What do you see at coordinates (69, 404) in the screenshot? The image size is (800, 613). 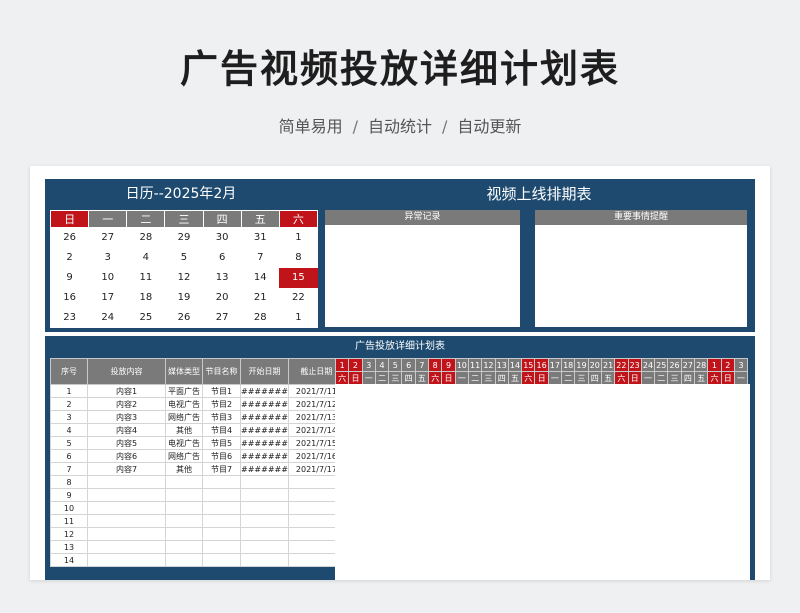 I see `table-cell: 2` at bounding box center [69, 404].